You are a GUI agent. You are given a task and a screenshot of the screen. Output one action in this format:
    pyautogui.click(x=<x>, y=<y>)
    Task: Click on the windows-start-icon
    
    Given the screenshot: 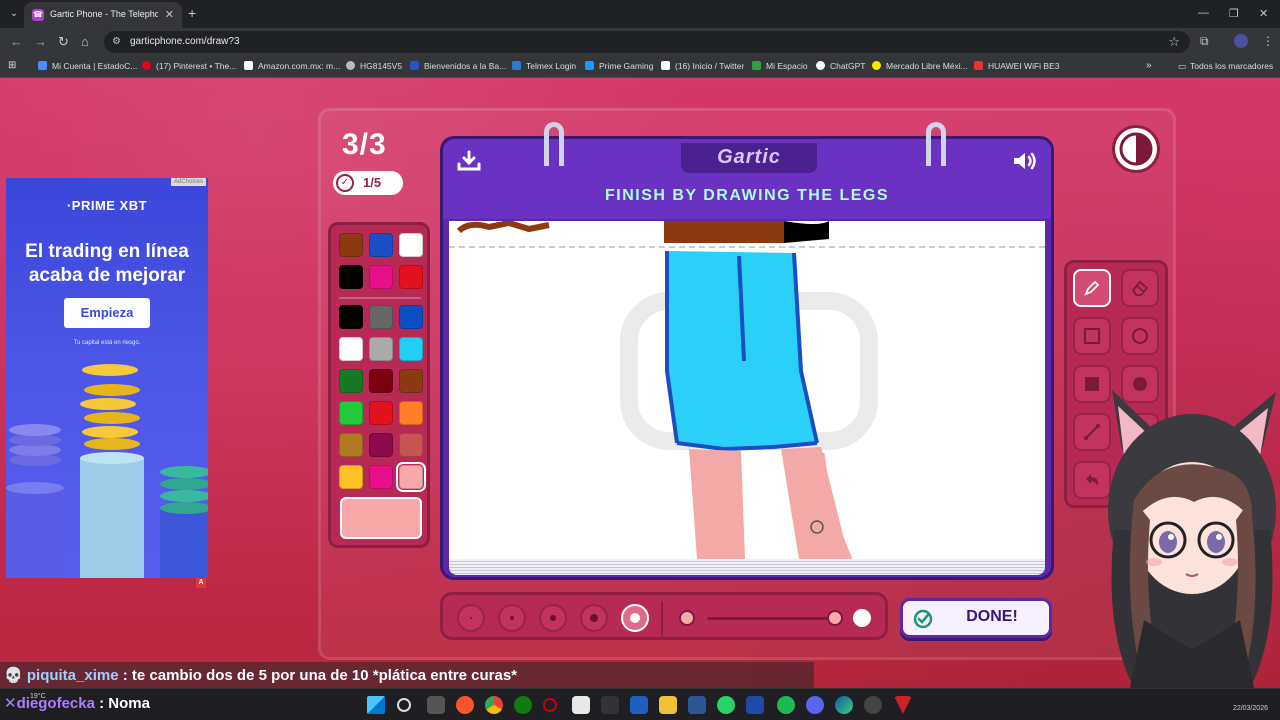 What is the action you would take?
    pyautogui.click(x=376, y=705)
    